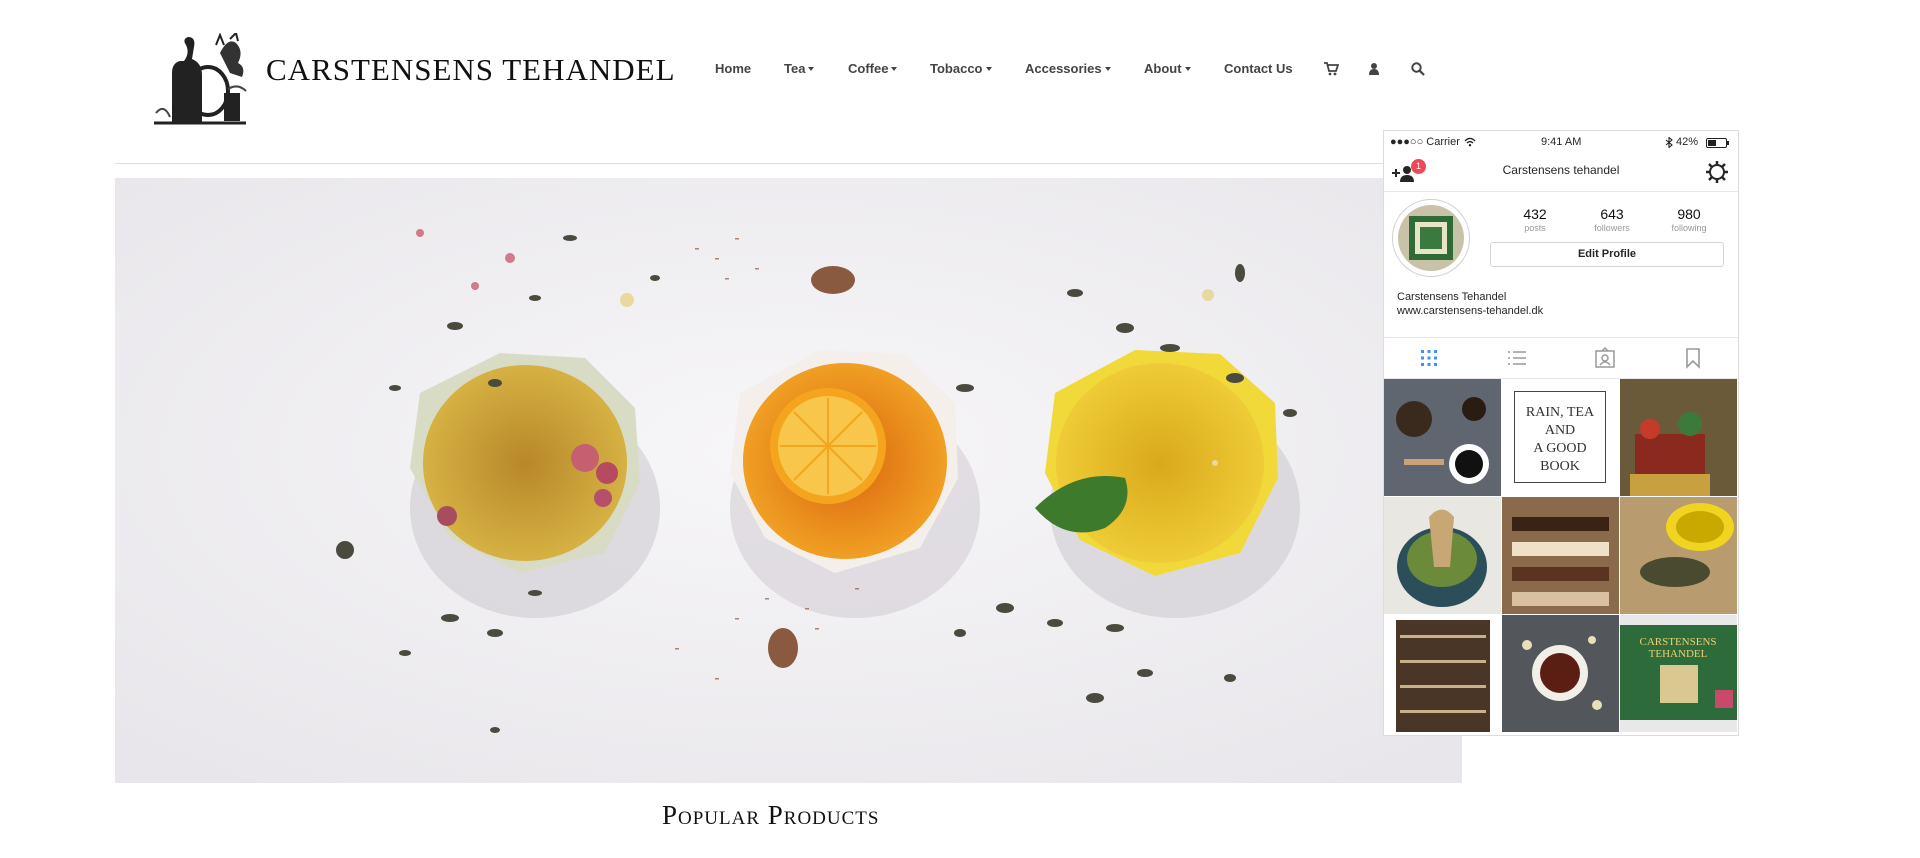 The height and width of the screenshot is (858, 1920). Describe the element at coordinates (1607, 254) in the screenshot. I see `edit-profile-button: Edit Profile` at that location.